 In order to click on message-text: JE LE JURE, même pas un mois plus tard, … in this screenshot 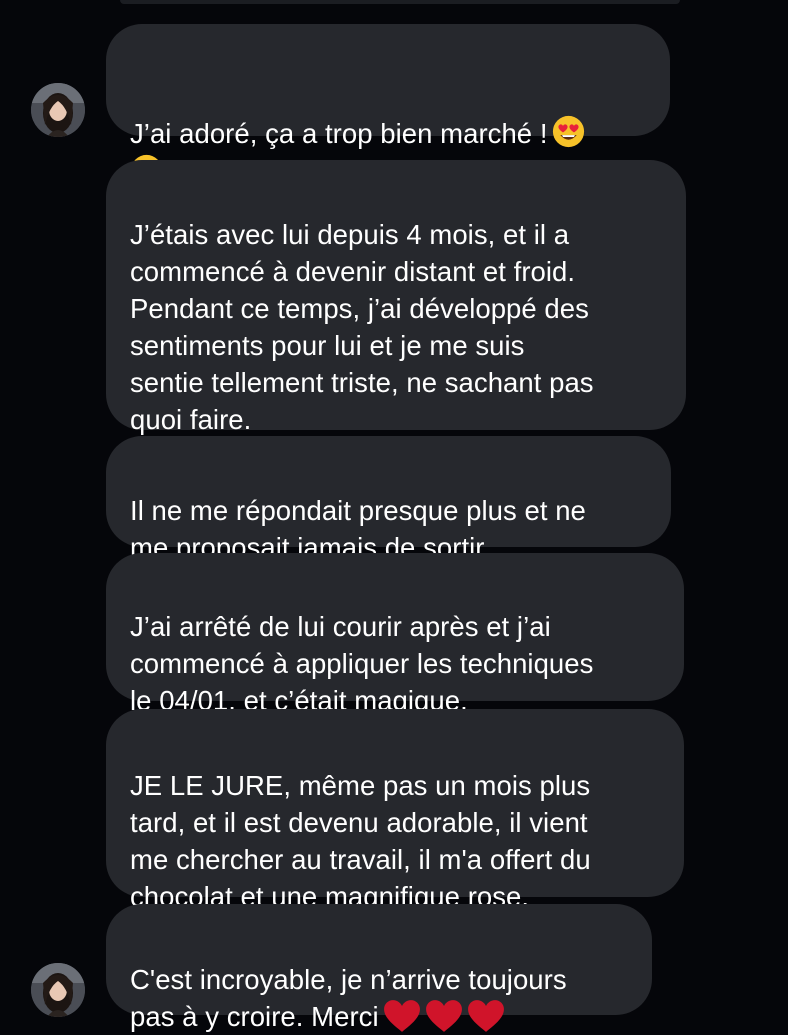, I will do `click(360, 841)`.